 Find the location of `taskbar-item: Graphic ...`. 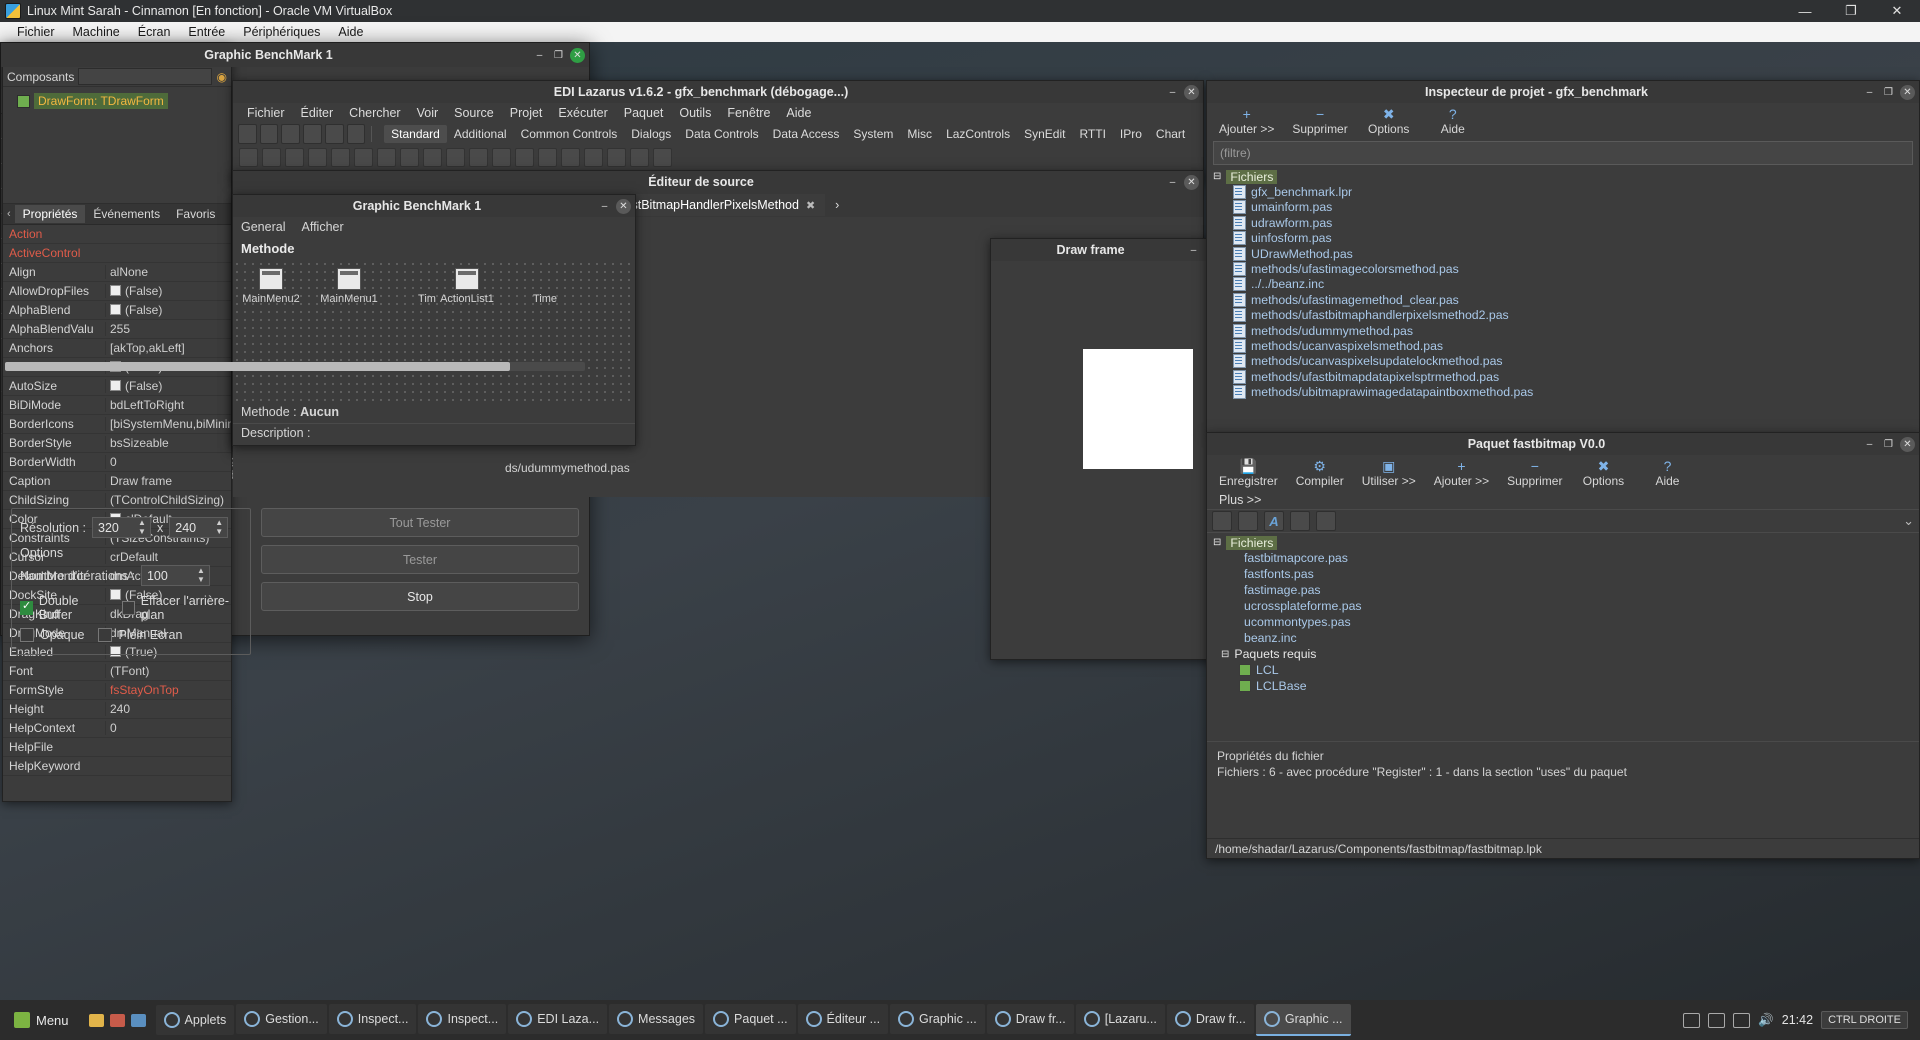

taskbar-item: Graphic ... is located at coordinates (937, 1019).